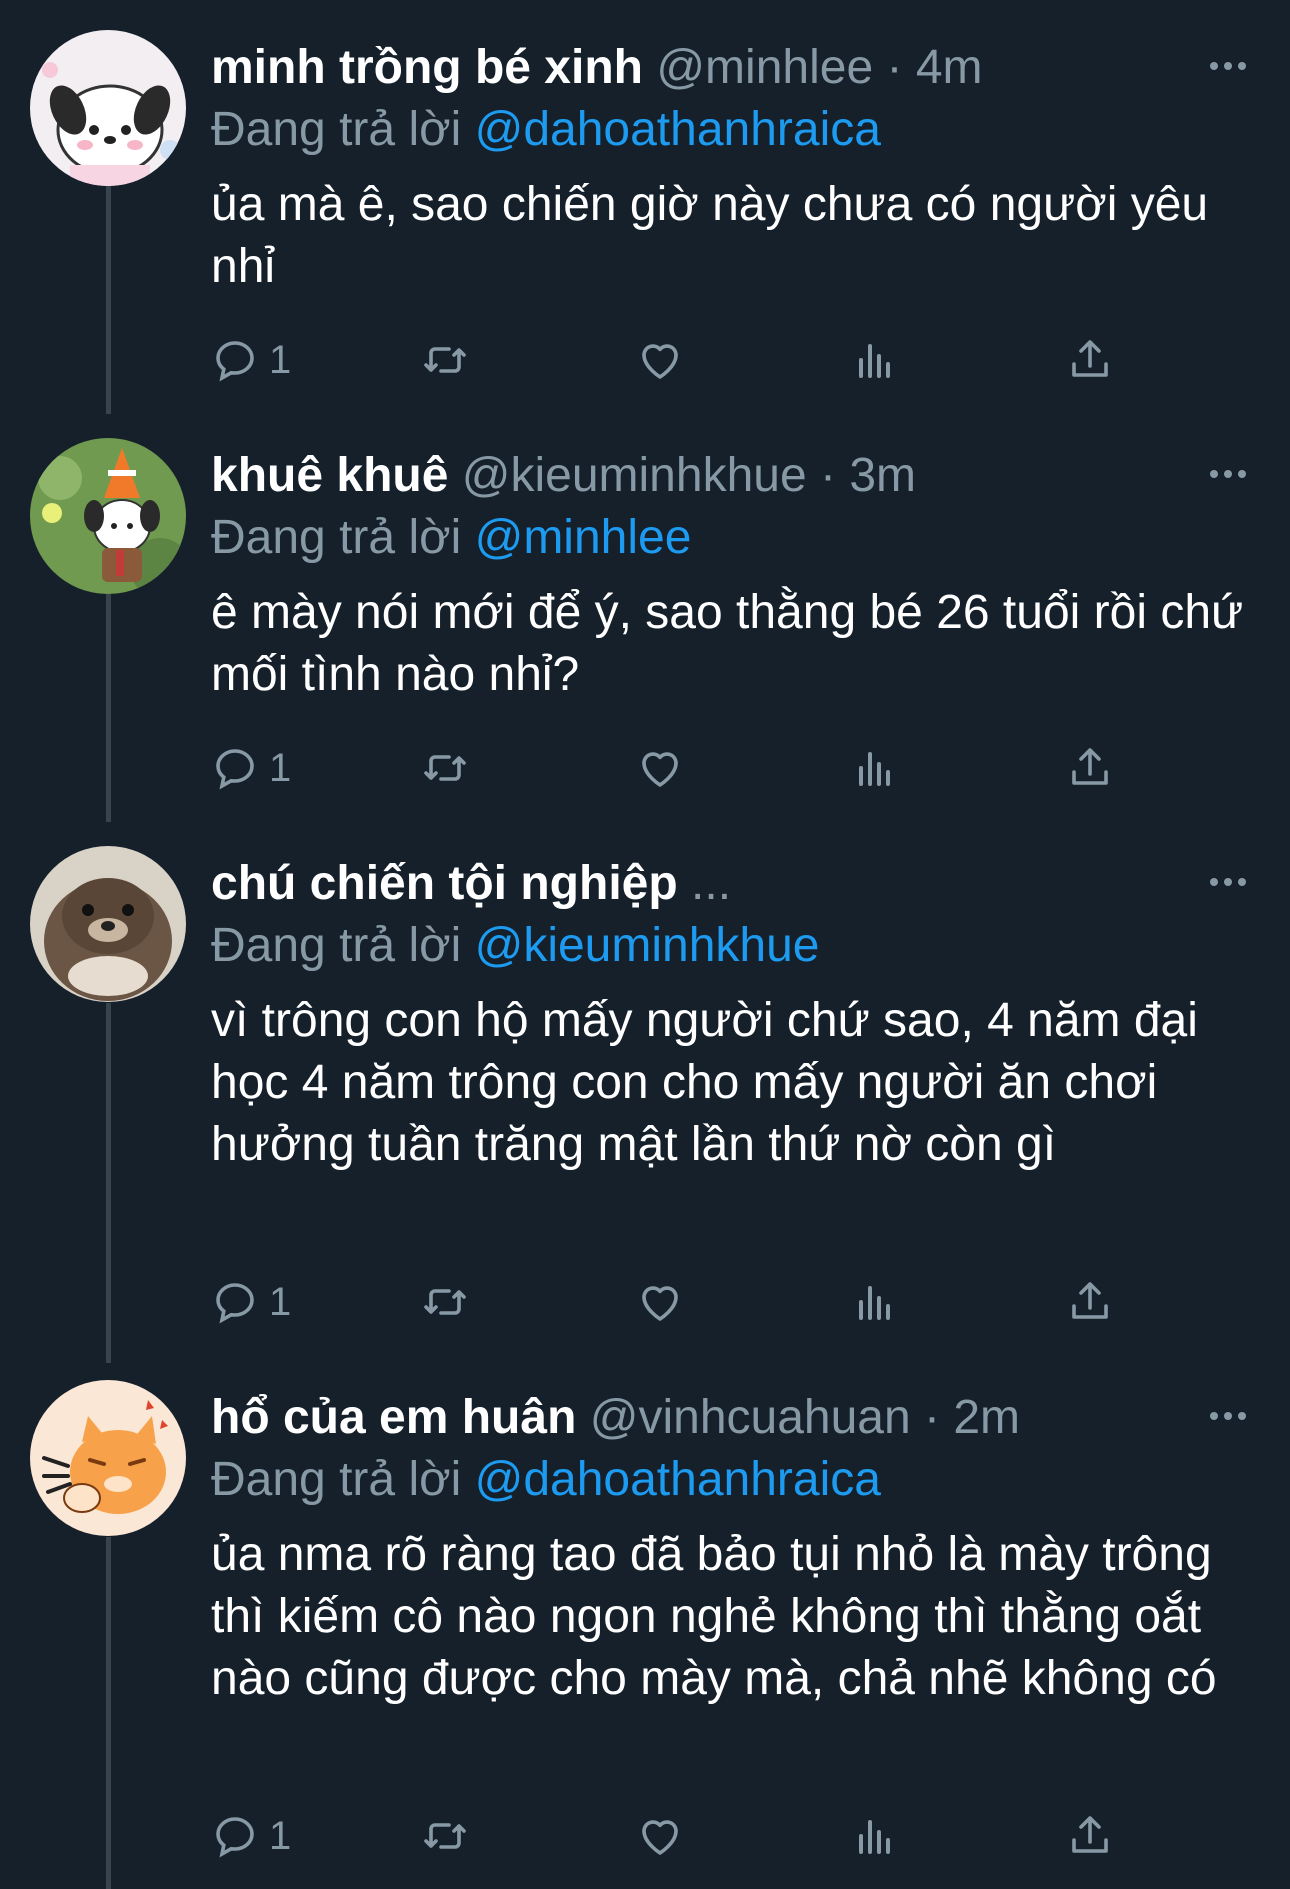  I want to click on display-name: minh trồng bé xinh, so click(427, 67).